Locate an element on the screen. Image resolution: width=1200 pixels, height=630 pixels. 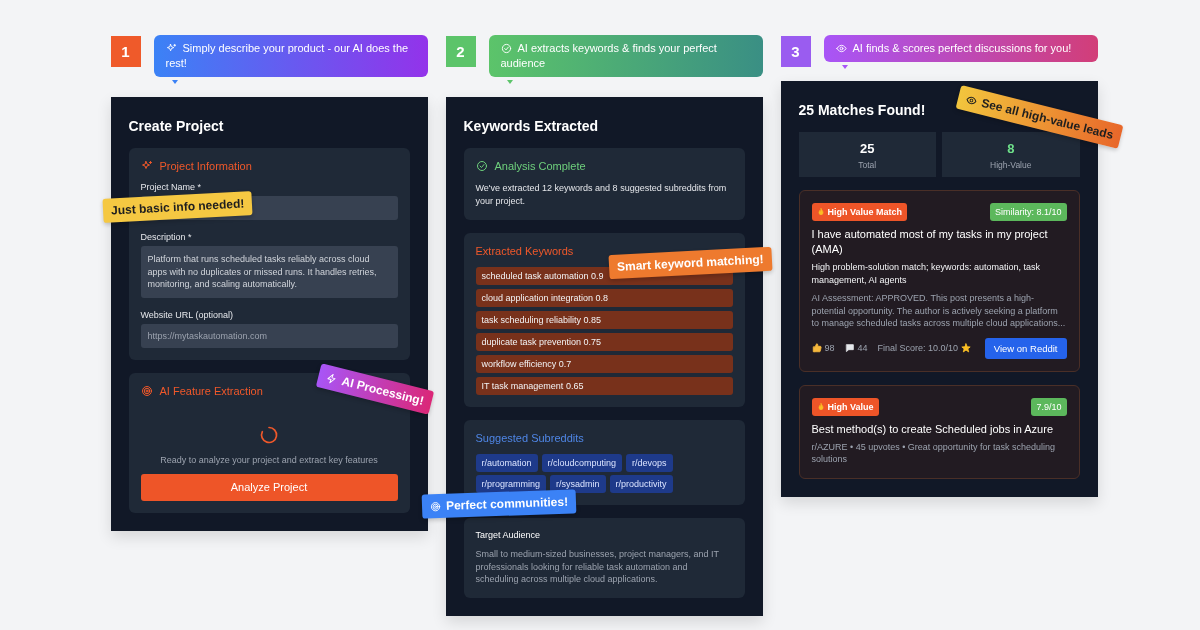
like-count: 98 is located at coordinates (829, 348).